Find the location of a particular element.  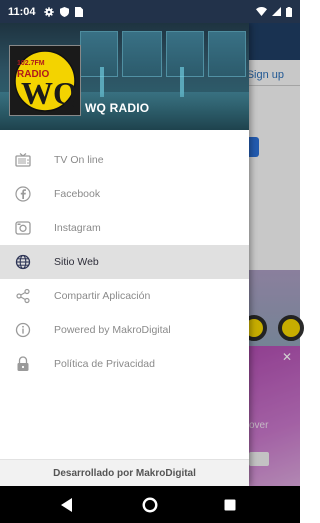

status-time: 11:04 is located at coordinates (22, 11).